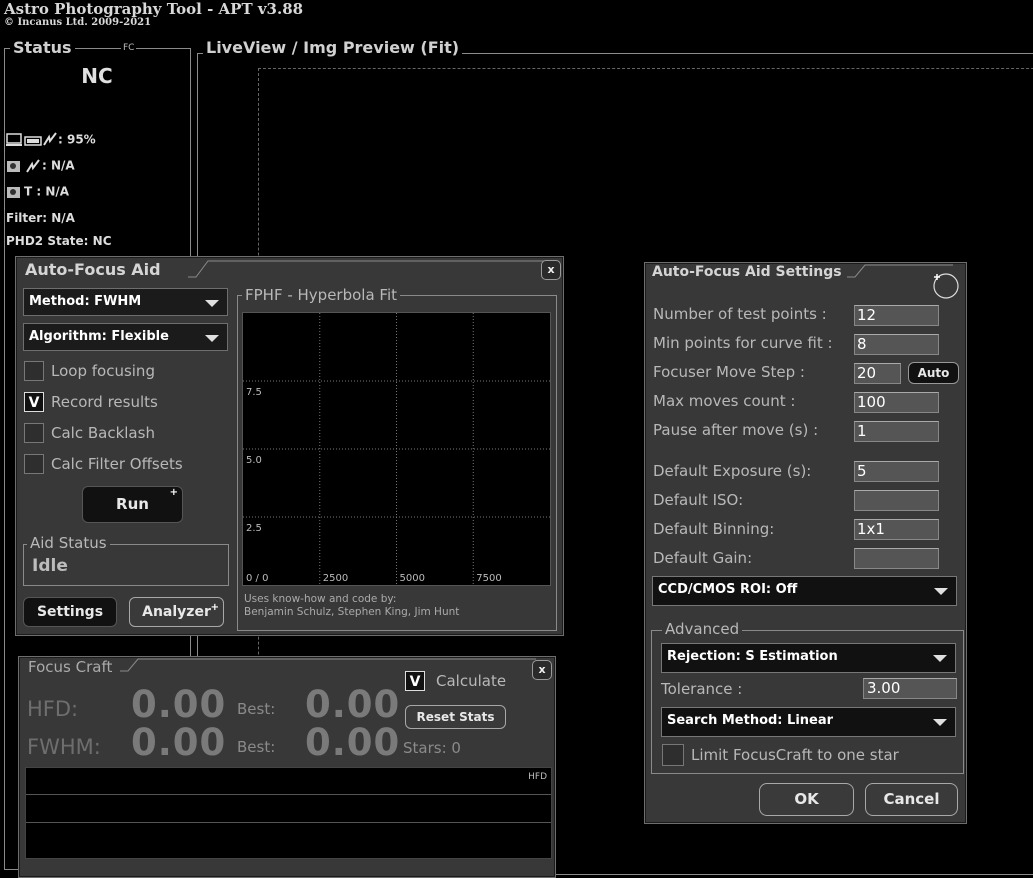 Image resolution: width=1033 pixels, height=878 pixels. Describe the element at coordinates (70, 667) in the screenshot. I see `focus-craft-title: Focus Craft` at that location.